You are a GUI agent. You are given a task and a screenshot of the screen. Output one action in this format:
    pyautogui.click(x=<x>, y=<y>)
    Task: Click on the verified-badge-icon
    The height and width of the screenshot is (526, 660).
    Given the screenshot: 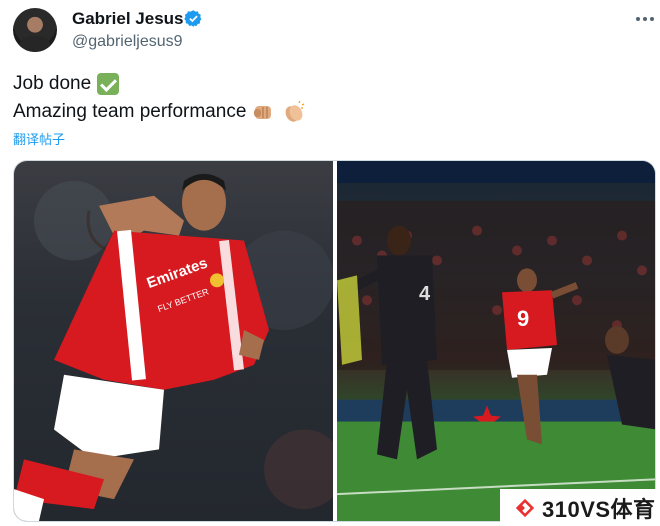 What is the action you would take?
    pyautogui.click(x=193, y=18)
    